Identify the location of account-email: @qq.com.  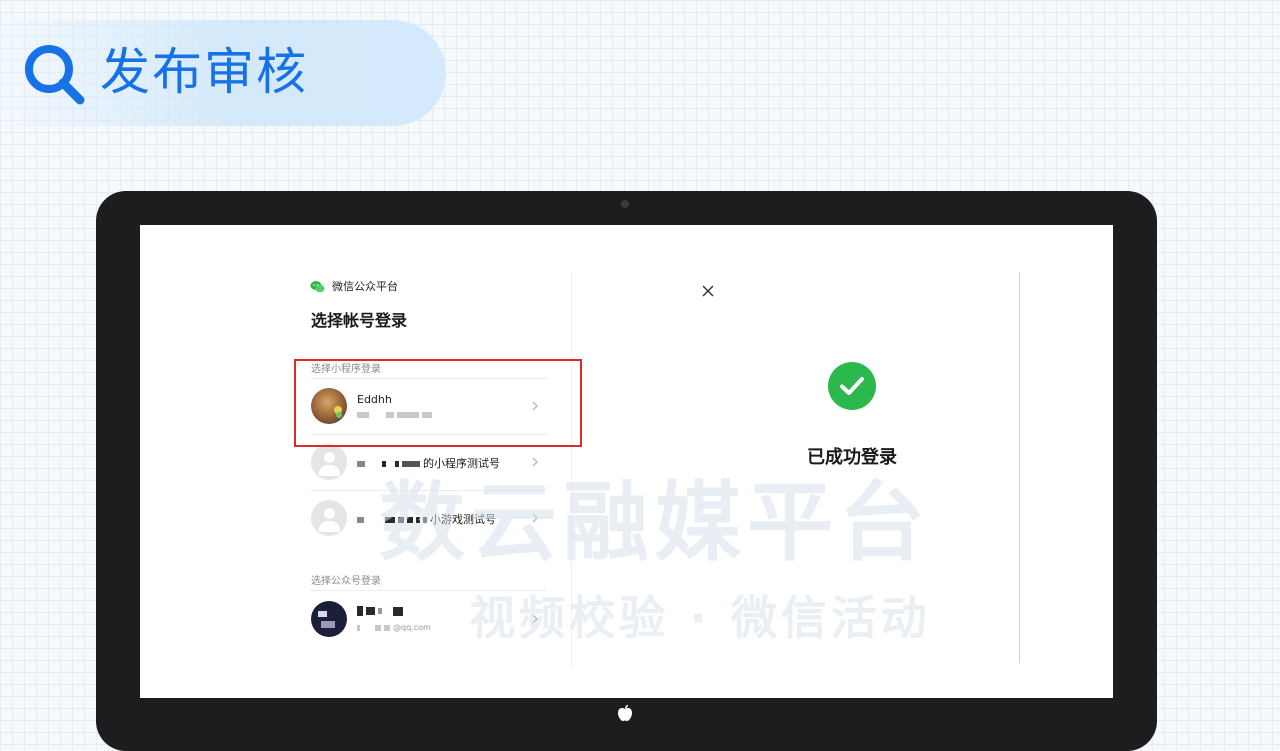
(394, 627).